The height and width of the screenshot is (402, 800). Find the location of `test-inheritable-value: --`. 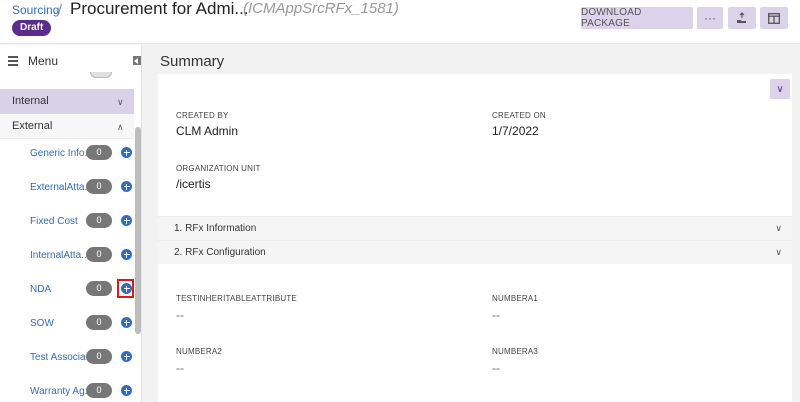

test-inheritable-value: -- is located at coordinates (180, 315).